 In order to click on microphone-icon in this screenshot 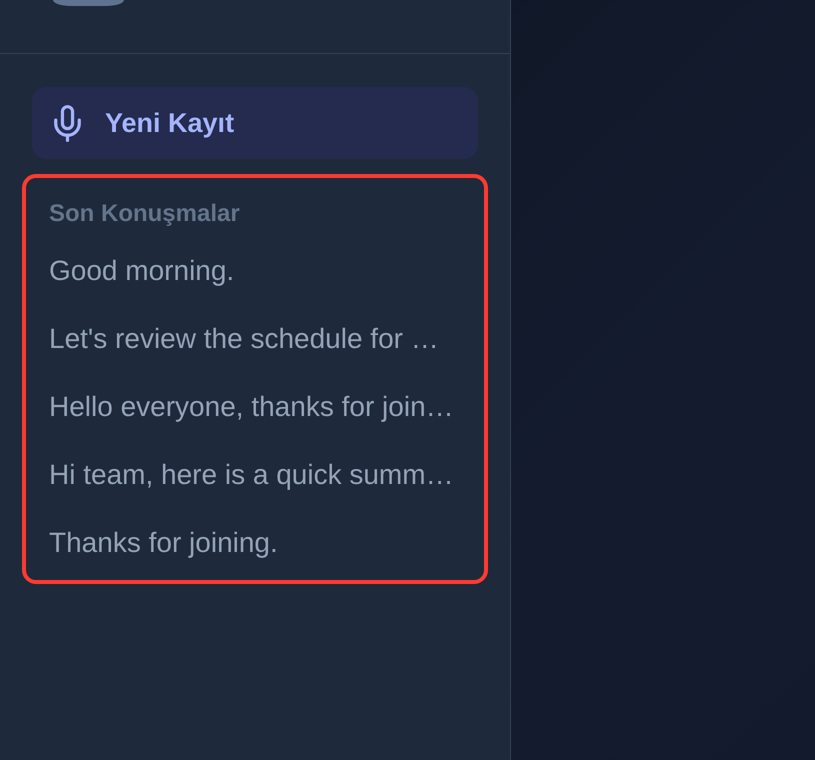, I will do `click(67, 123)`.